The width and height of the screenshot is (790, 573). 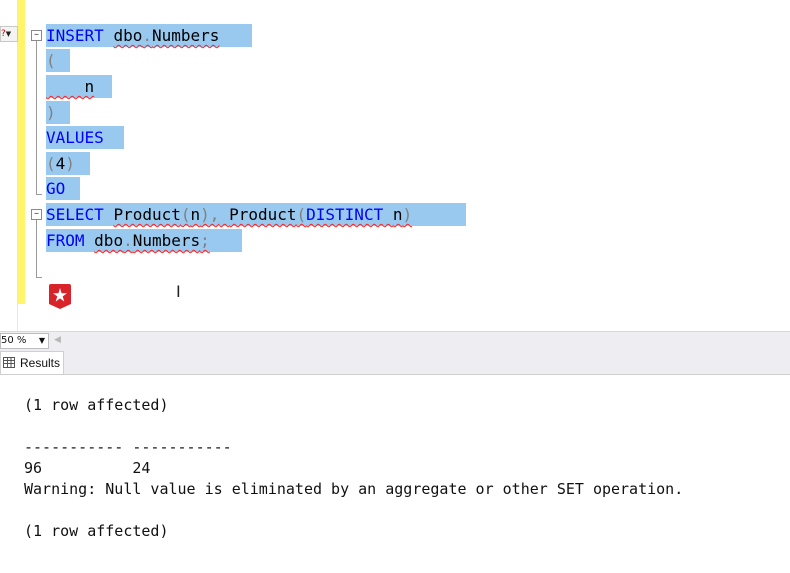 What do you see at coordinates (57, 340) in the screenshot?
I see `scroll-left-icon: ◀` at bounding box center [57, 340].